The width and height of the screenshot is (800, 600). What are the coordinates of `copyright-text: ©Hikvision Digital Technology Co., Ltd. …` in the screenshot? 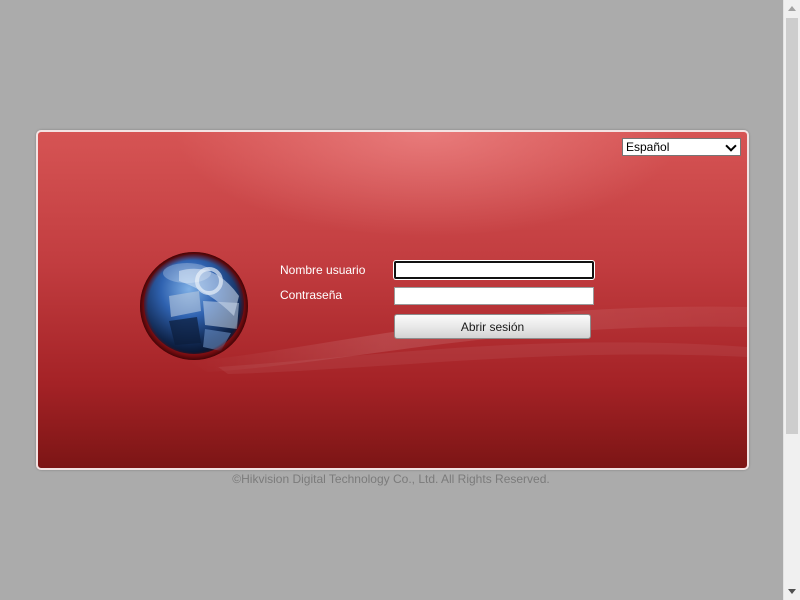 It's located at (391, 479).